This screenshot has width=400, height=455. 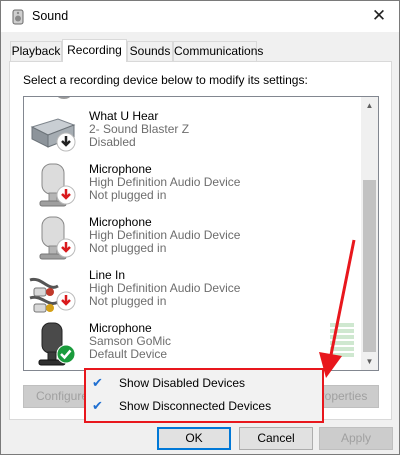 I want to click on menu-item-show-disconnected: ✔ Show Disconnected Devices, so click(x=204, y=406).